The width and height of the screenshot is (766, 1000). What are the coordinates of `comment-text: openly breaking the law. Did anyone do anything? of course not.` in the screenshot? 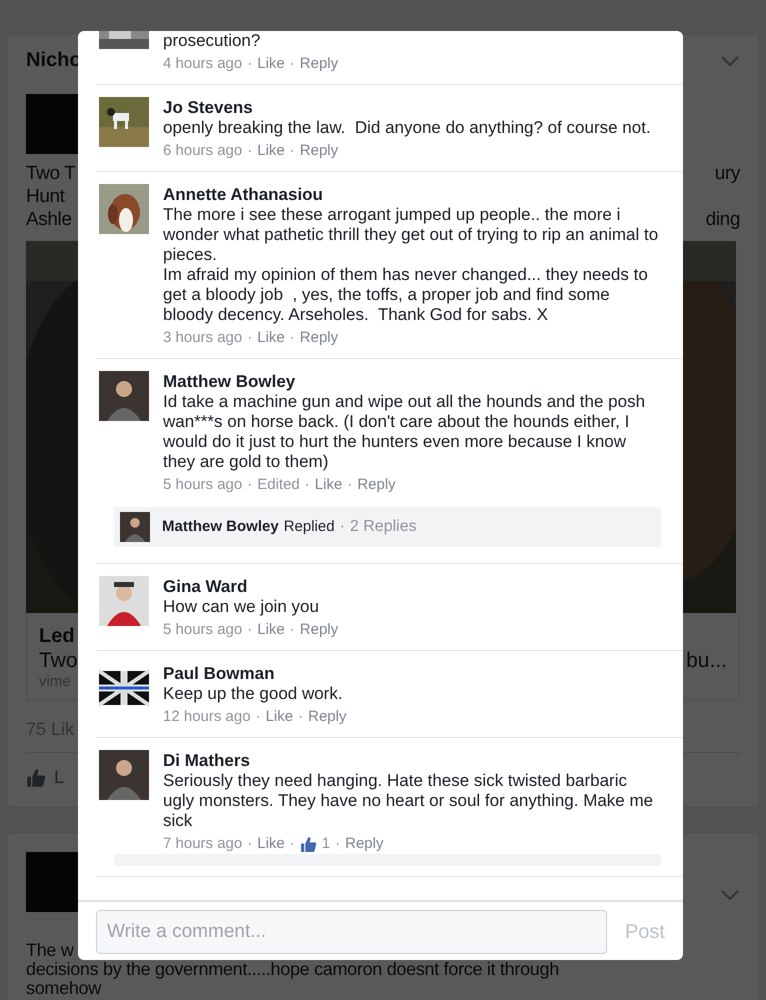 It's located at (407, 128).